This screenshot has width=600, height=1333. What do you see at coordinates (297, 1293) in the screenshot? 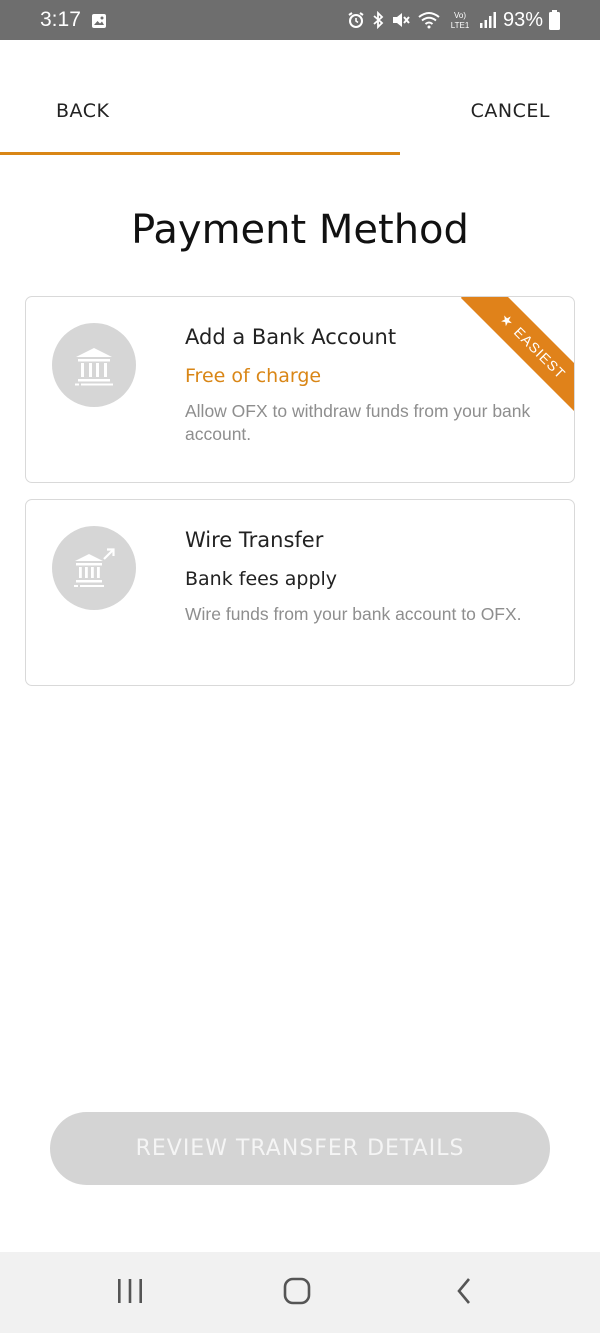
I see `home-icon` at bounding box center [297, 1293].